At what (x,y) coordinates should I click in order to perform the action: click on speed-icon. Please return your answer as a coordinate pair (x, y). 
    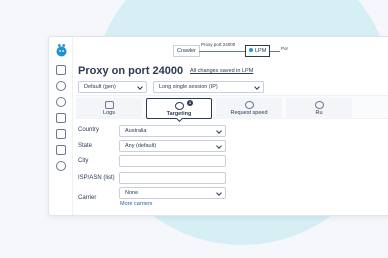
    Looking at the image, I should click on (249, 105).